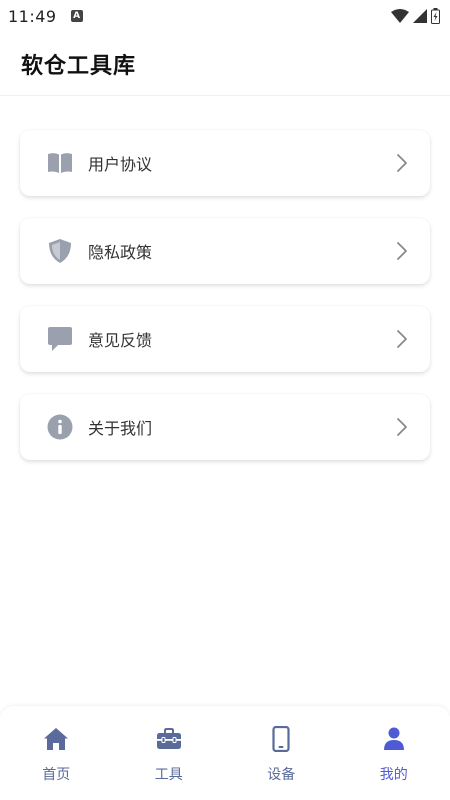 The image size is (450, 800). Describe the element at coordinates (168, 775) in the screenshot. I see `nav-label: 工具` at that location.